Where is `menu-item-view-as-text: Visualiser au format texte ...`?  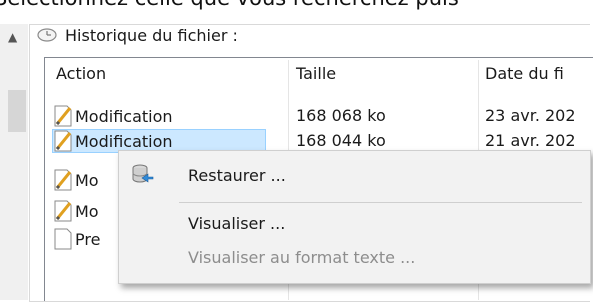 menu-item-view-as-text: Visualiser au format texte ... is located at coordinates (354, 257).